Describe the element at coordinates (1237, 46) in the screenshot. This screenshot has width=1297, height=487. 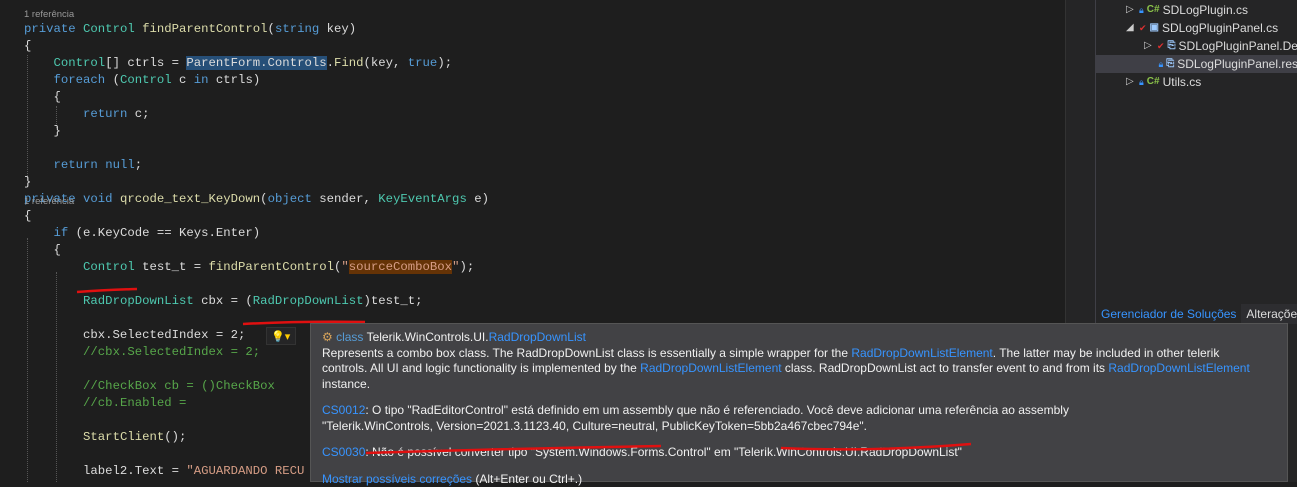
I see `tree-item-label: SDLogPluginPanel.De` at that location.